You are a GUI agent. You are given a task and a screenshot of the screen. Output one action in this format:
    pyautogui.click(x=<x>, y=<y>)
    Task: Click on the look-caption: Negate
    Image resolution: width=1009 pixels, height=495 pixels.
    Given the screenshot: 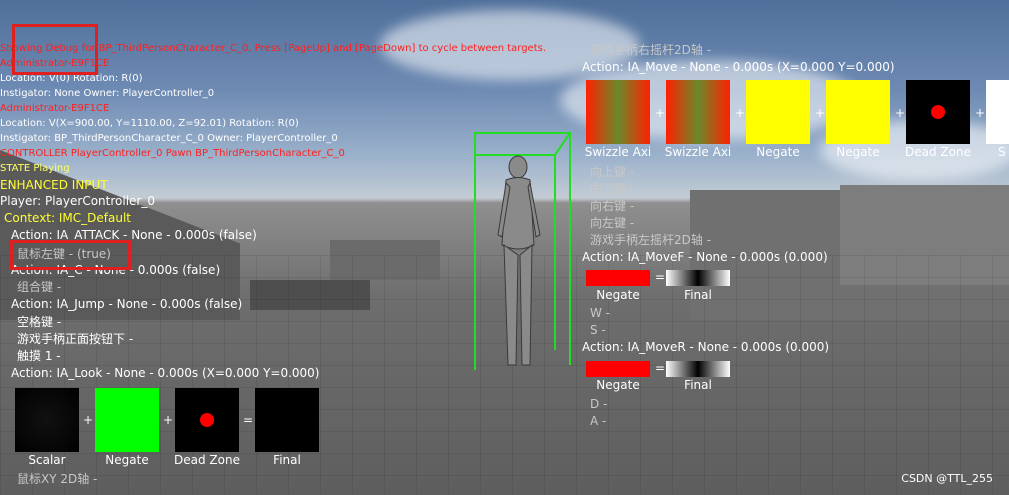 What is the action you would take?
    pyautogui.click(x=127, y=460)
    